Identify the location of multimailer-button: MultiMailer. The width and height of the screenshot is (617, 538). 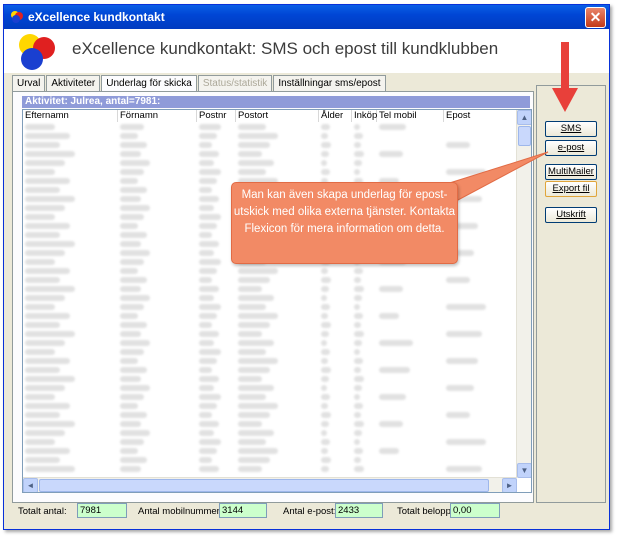
(571, 172).